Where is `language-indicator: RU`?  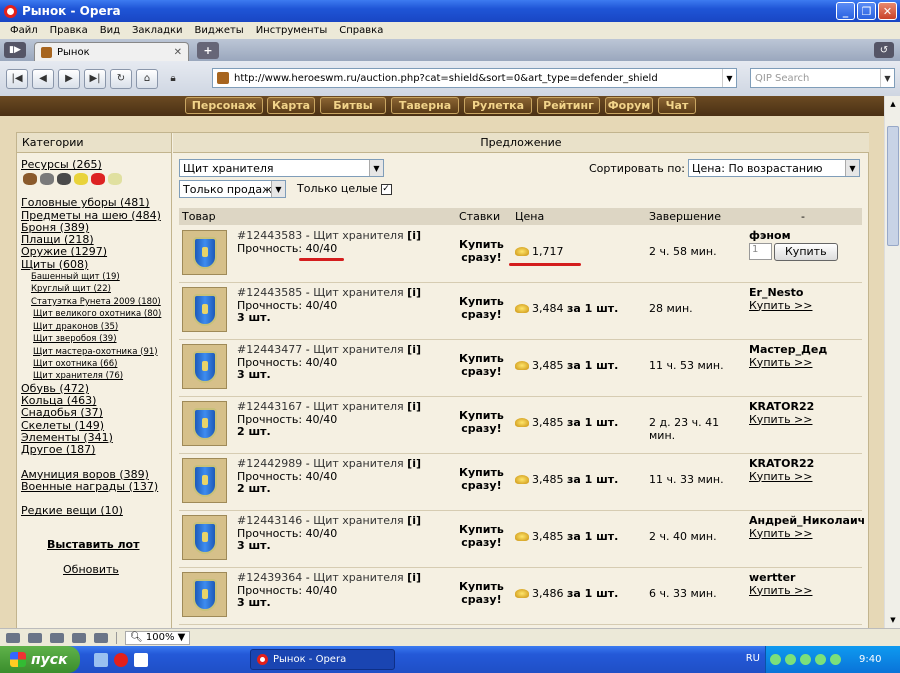 language-indicator: RU is located at coordinates (753, 658).